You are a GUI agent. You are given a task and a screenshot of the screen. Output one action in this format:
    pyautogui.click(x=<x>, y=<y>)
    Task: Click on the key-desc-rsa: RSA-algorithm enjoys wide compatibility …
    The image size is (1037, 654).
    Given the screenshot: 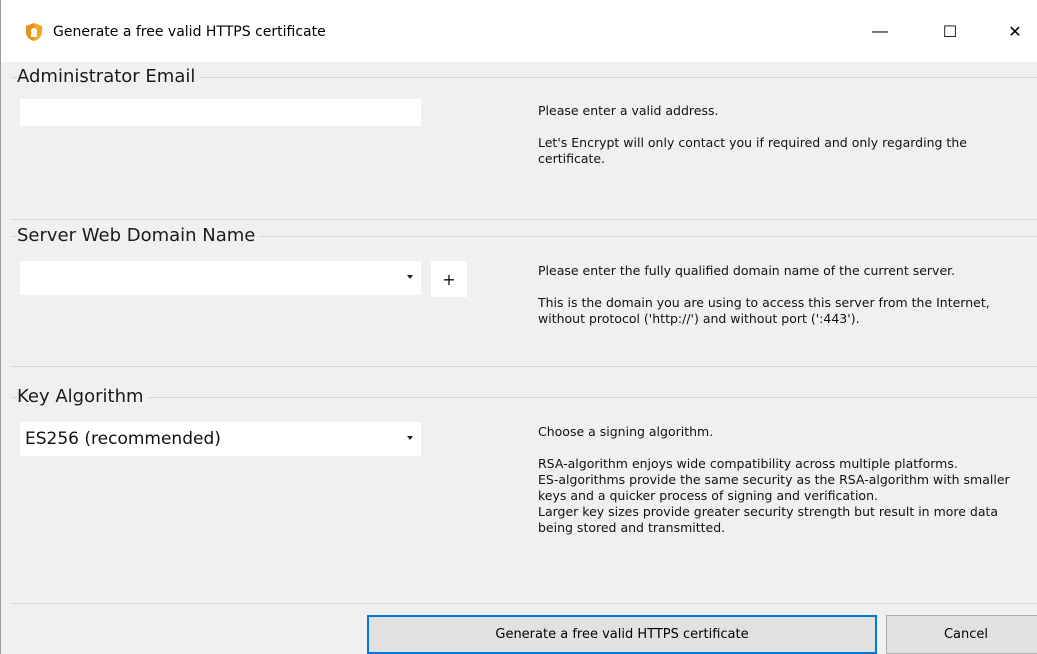 What is the action you would take?
    pyautogui.click(x=748, y=463)
    